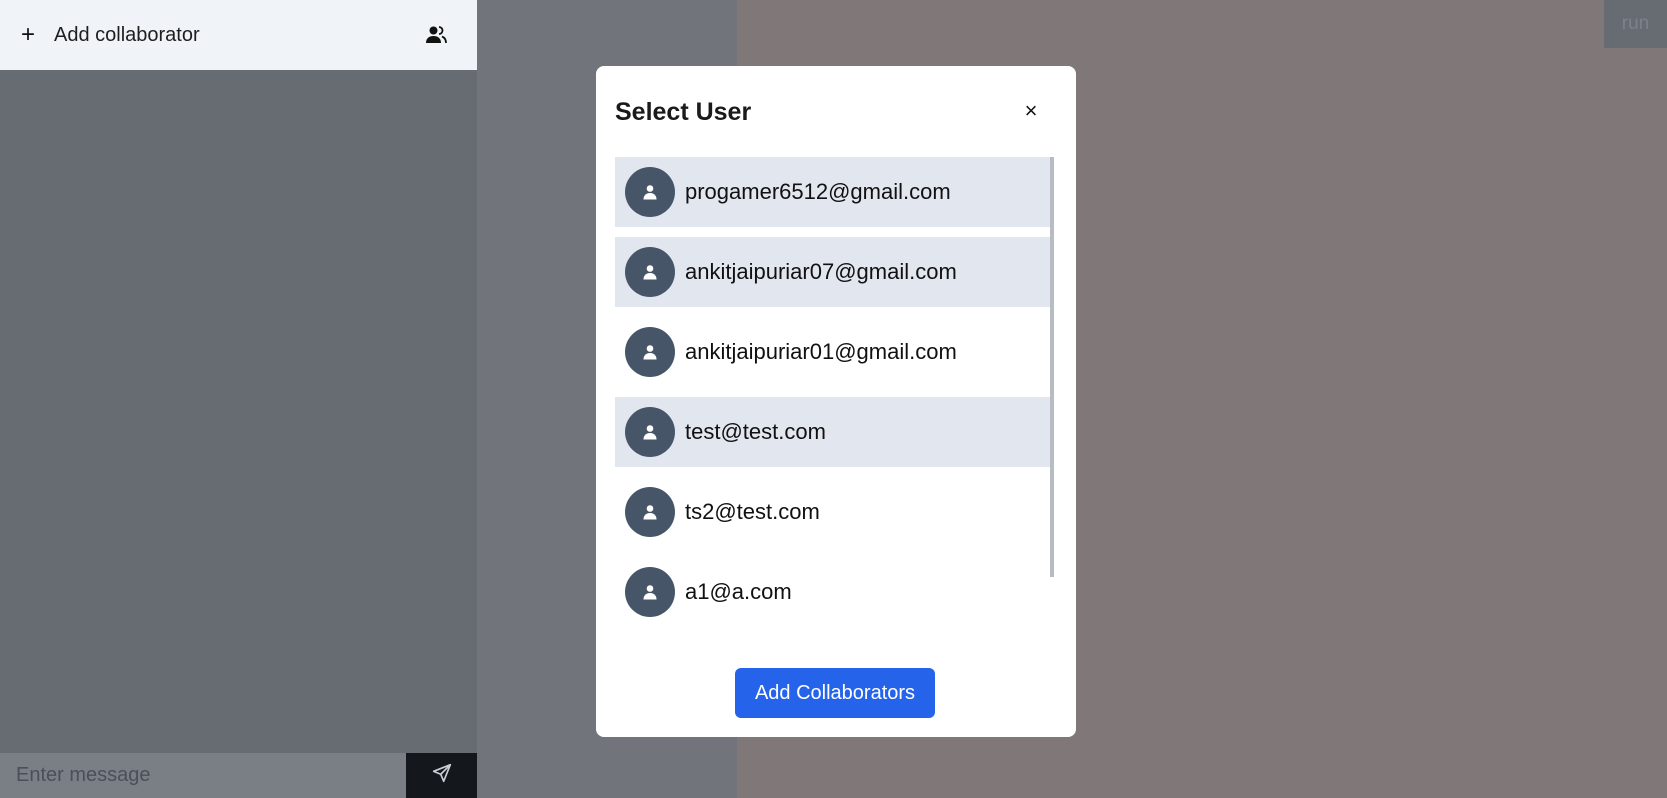  What do you see at coordinates (821, 351) in the screenshot?
I see `user-email: ankitjaipuriar01@gmail.com` at bounding box center [821, 351].